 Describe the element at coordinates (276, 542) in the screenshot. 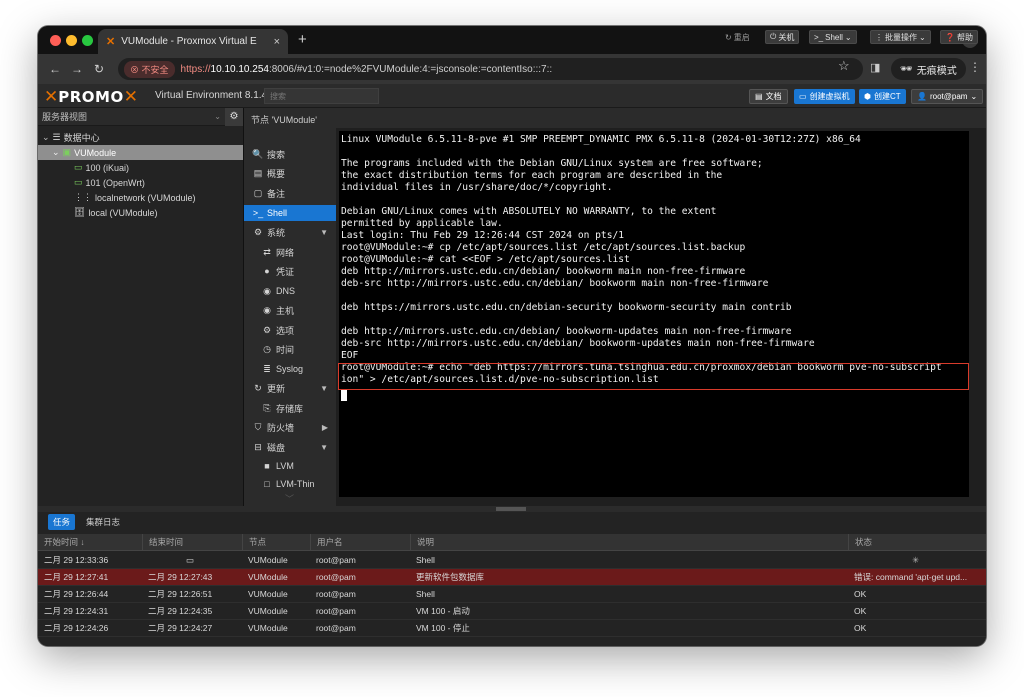

I see `col-node: 节点` at that location.